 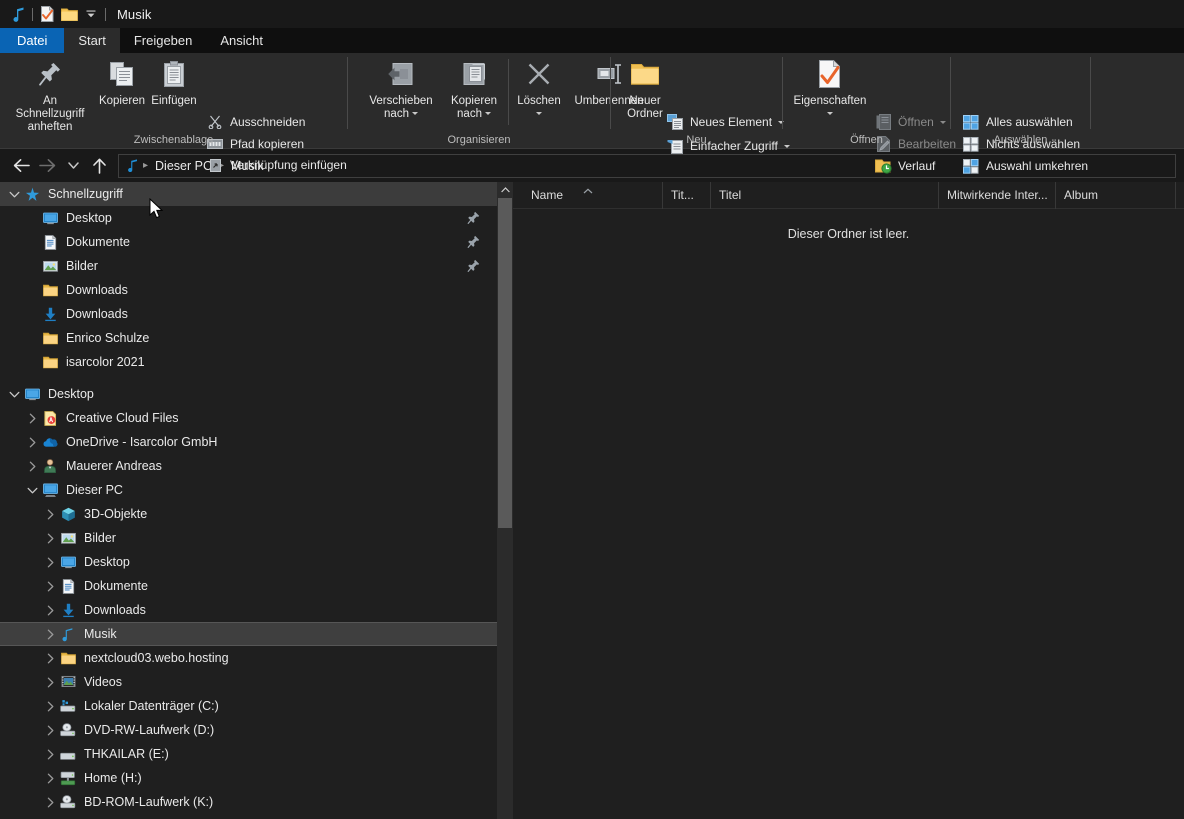 I want to click on scroll-up-button, so click(x=505, y=190).